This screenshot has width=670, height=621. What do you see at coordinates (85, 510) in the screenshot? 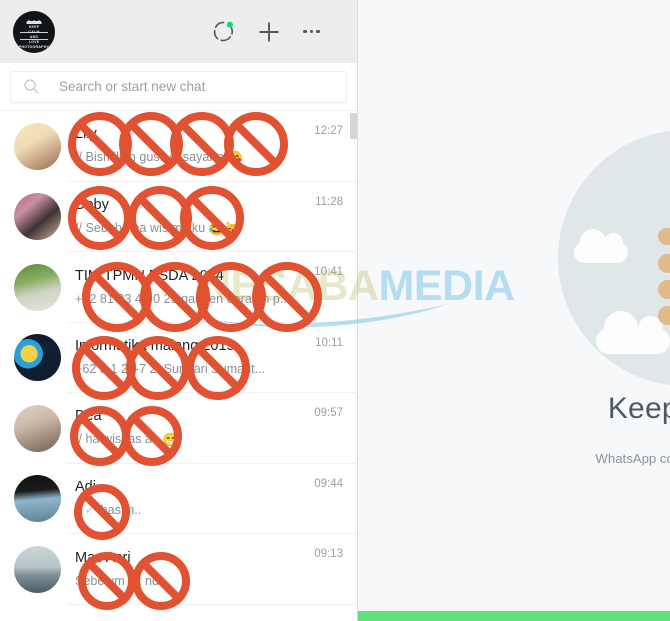
I see `read-receipt-icon: ✓✓` at bounding box center [85, 510].